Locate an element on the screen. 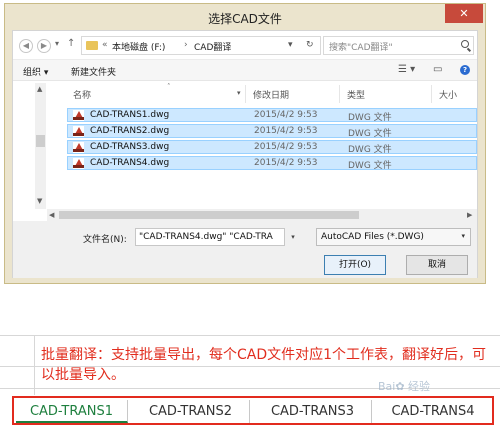 This screenshot has height=428, width=500. filename-dropdown-icon: ▾ is located at coordinates (293, 237).